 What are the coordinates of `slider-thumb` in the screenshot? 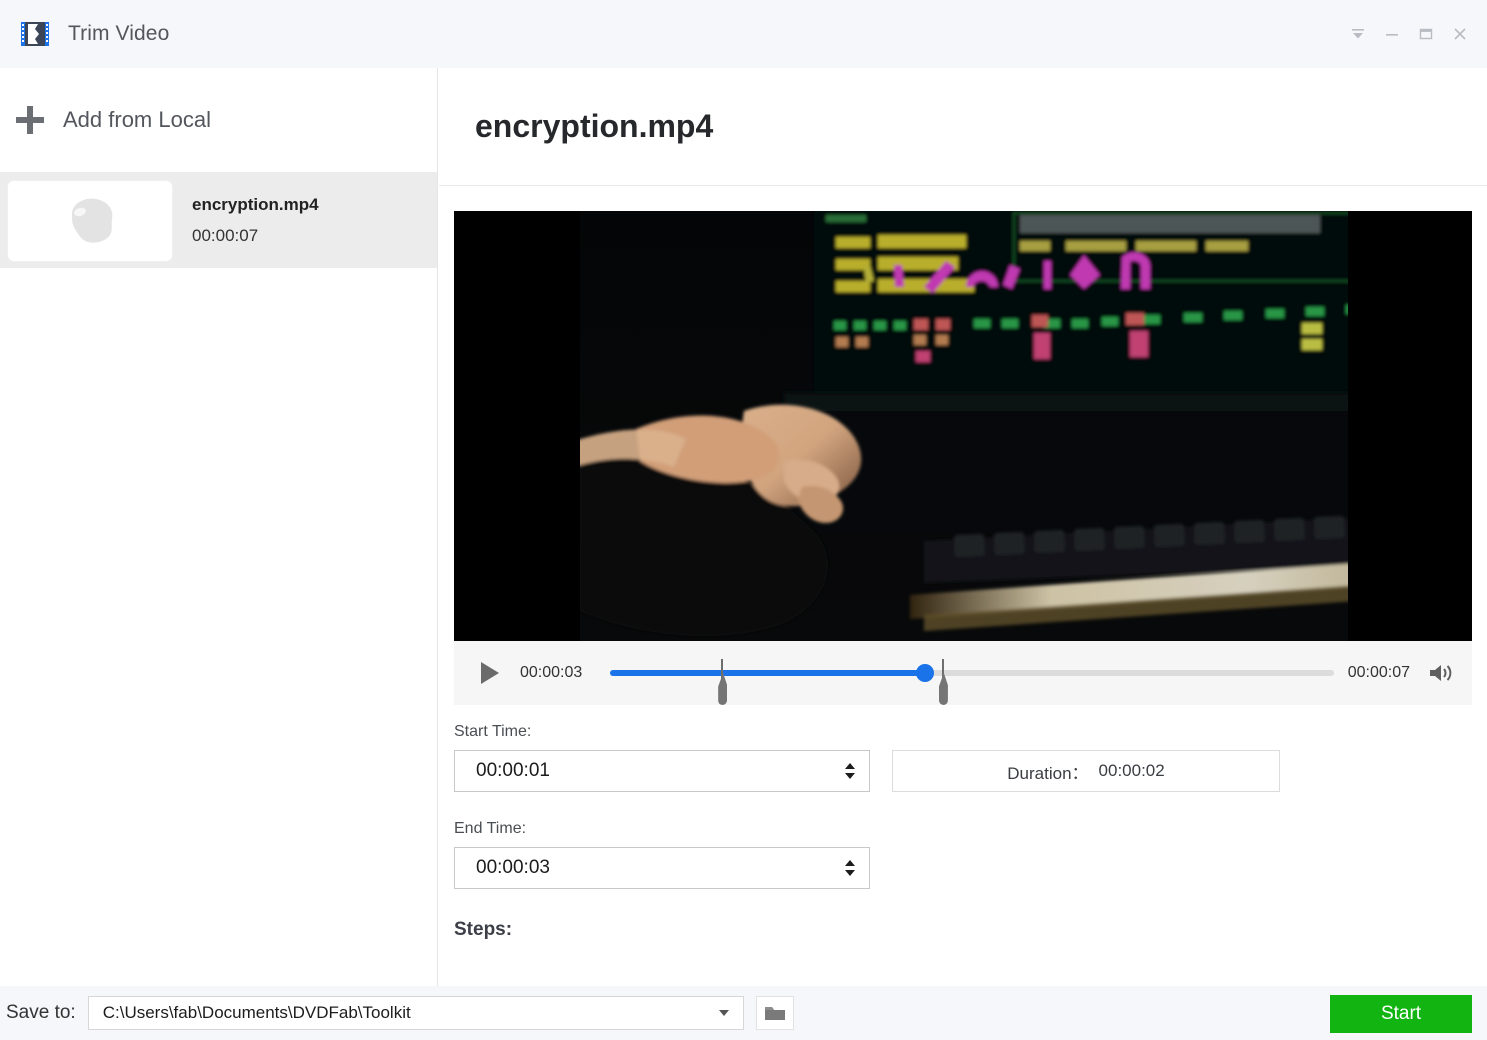 It's located at (924, 673).